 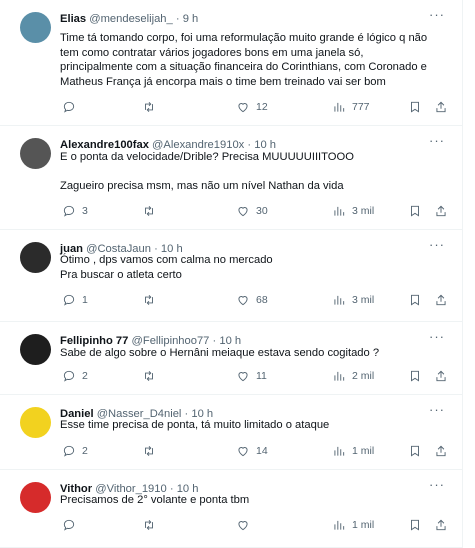 I want to click on like-button: 12, so click(x=249, y=107).